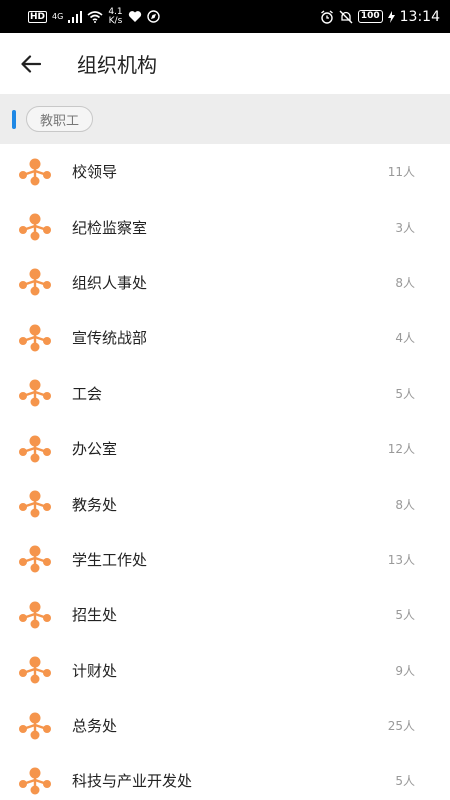 The height and width of the screenshot is (800, 450). I want to click on department-item: 学生工作处 13人, so click(225, 559).